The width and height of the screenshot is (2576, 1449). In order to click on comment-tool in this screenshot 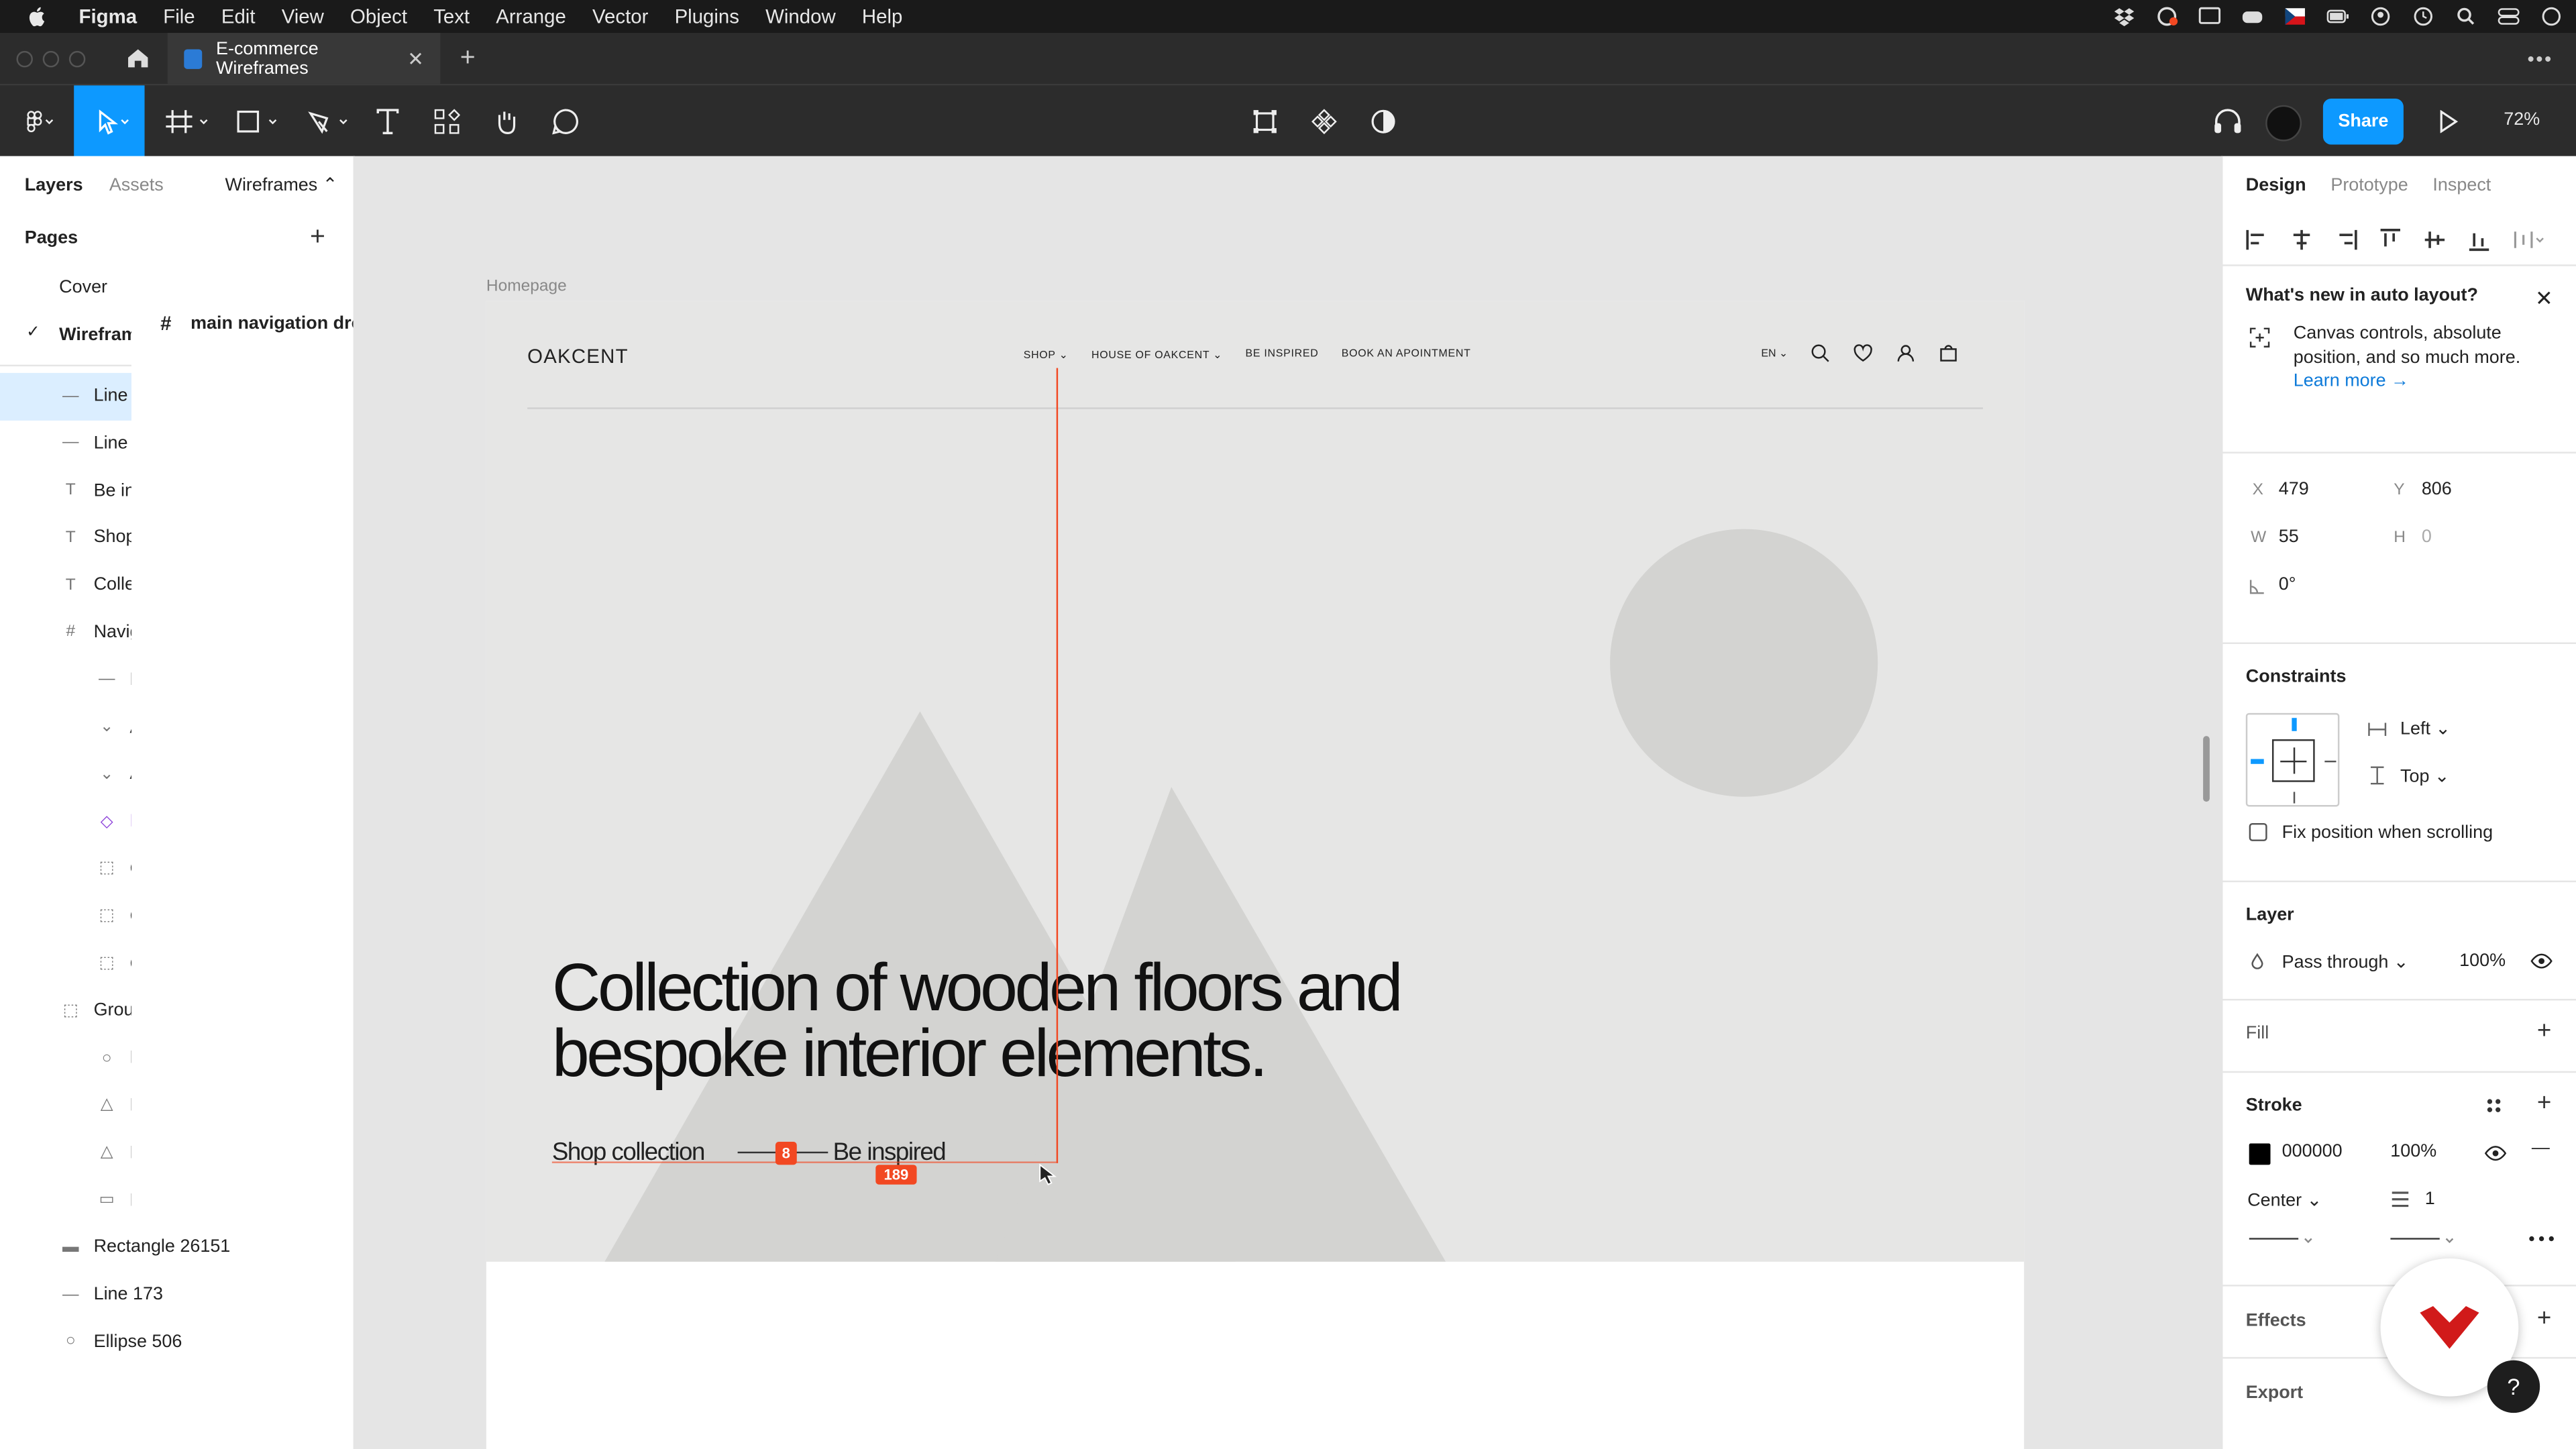, I will do `click(565, 121)`.